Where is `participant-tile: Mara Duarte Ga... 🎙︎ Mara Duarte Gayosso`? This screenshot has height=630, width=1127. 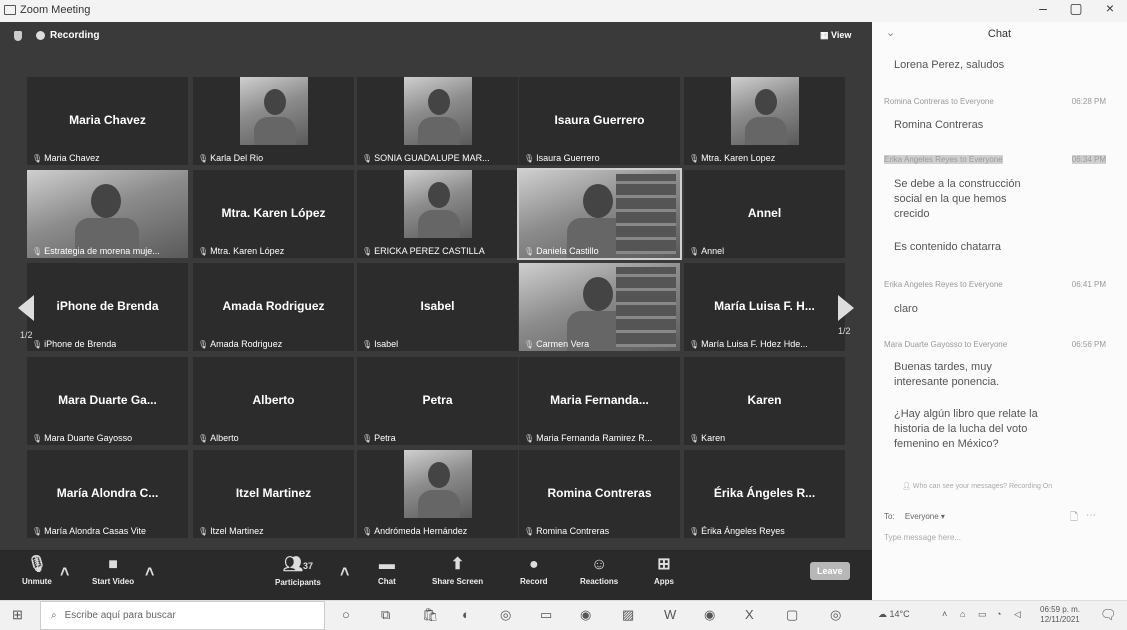
participant-tile: Mara Duarte Ga... 🎙︎ Mara Duarte Gayosso is located at coordinates (107, 401).